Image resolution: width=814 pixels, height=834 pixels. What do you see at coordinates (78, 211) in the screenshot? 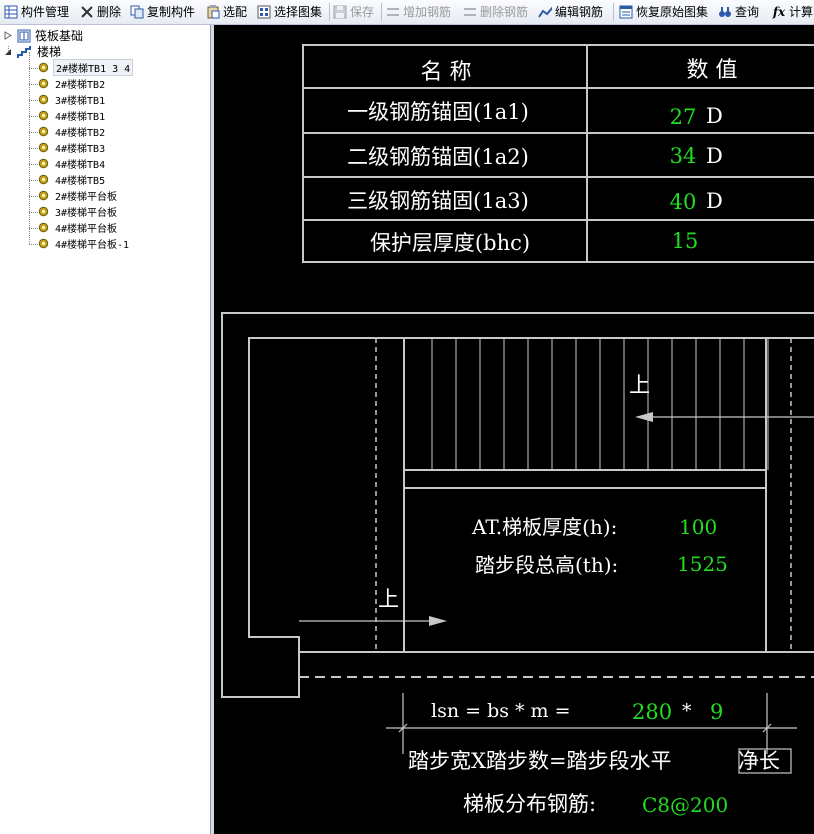
I see `tree-item-stair: 3#楼梯平台板` at bounding box center [78, 211].